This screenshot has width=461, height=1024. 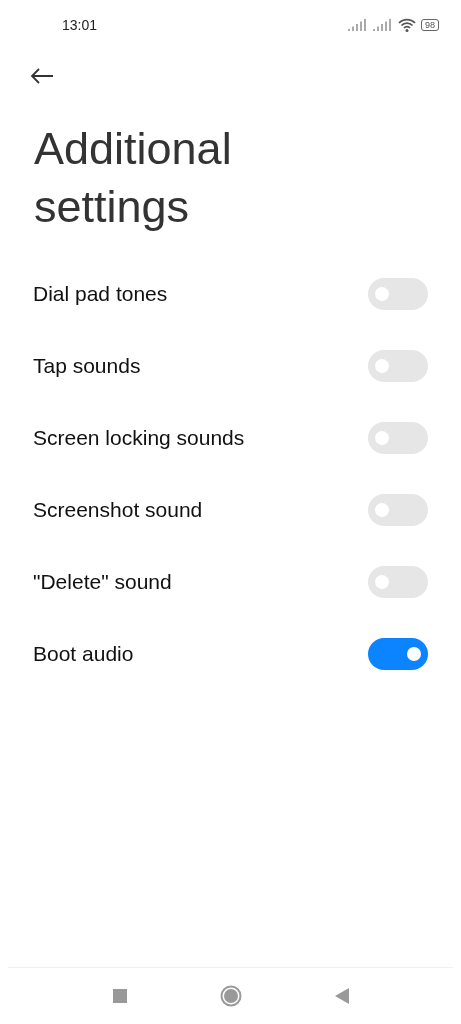 What do you see at coordinates (80, 25) in the screenshot?
I see `clock-time: 13:01` at bounding box center [80, 25].